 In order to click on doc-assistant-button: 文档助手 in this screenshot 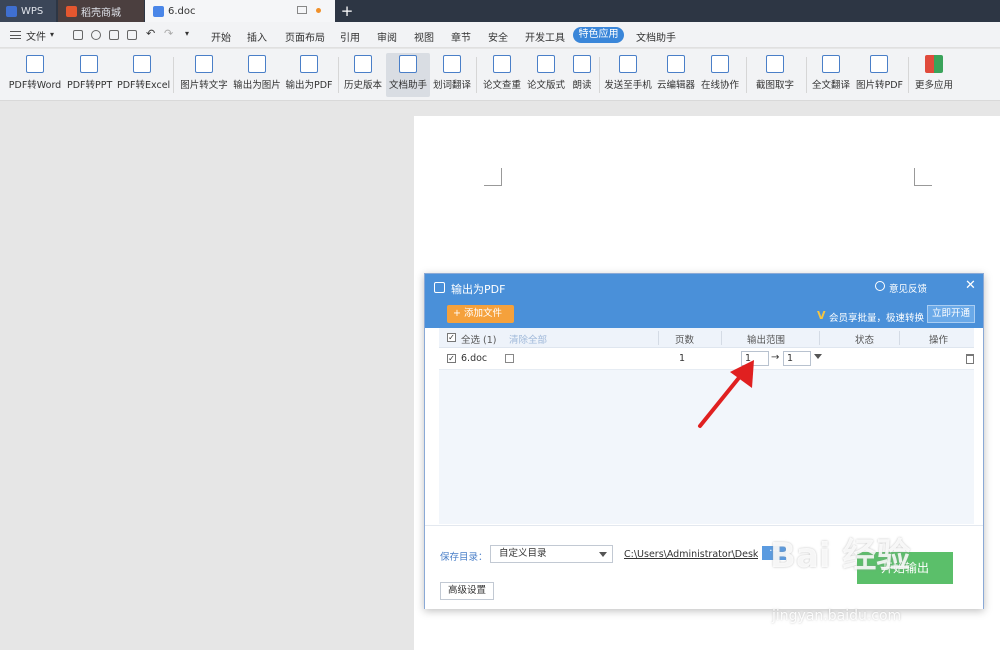, I will do `click(408, 75)`.